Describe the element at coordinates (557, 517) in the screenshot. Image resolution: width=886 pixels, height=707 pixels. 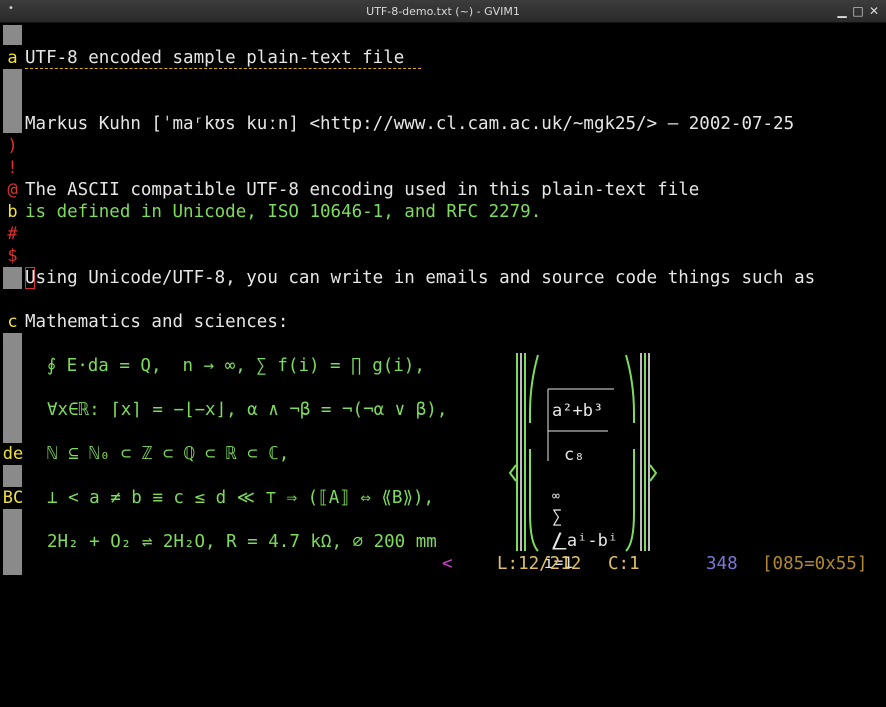
I see `matrix-sum-sign: ∑` at that location.